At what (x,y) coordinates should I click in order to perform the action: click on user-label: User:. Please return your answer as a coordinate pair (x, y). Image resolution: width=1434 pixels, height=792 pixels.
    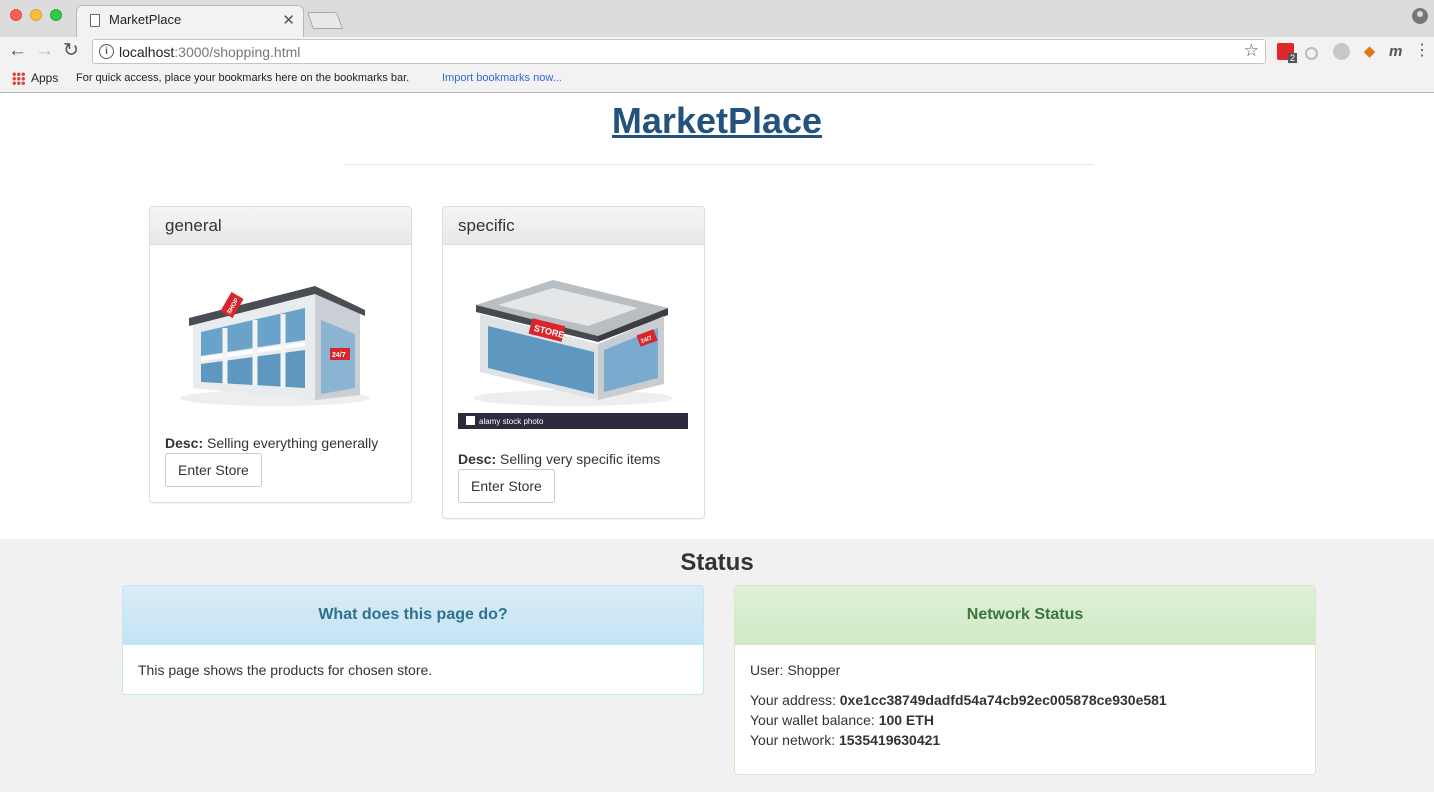
    Looking at the image, I should click on (767, 670).